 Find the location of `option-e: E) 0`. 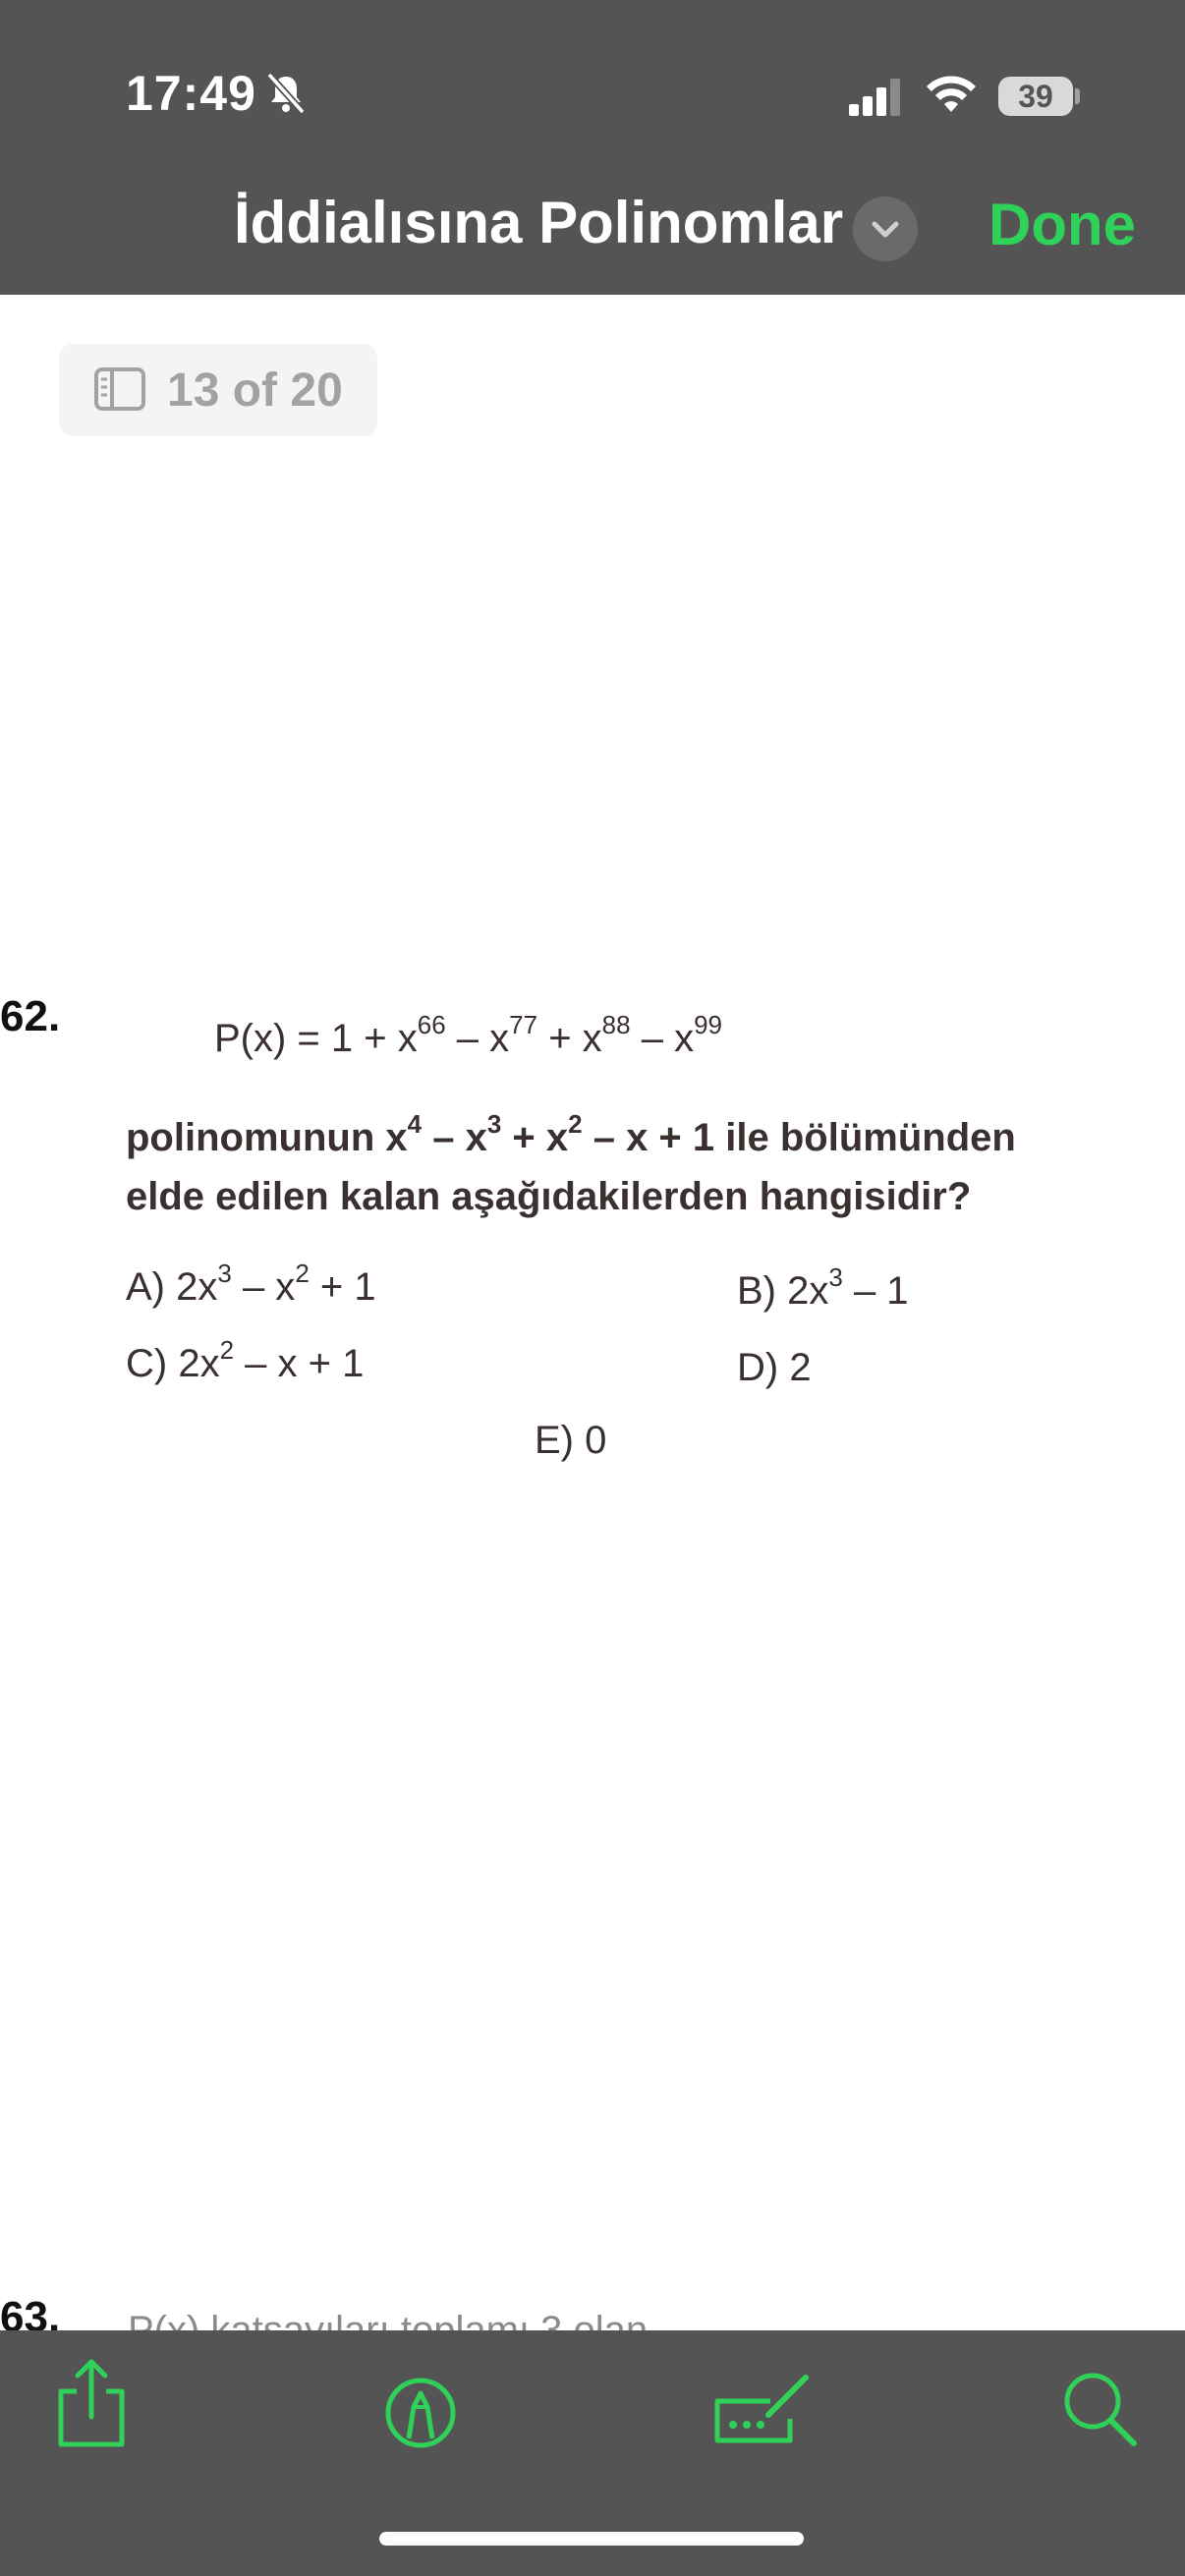

option-e: E) 0 is located at coordinates (571, 1440).